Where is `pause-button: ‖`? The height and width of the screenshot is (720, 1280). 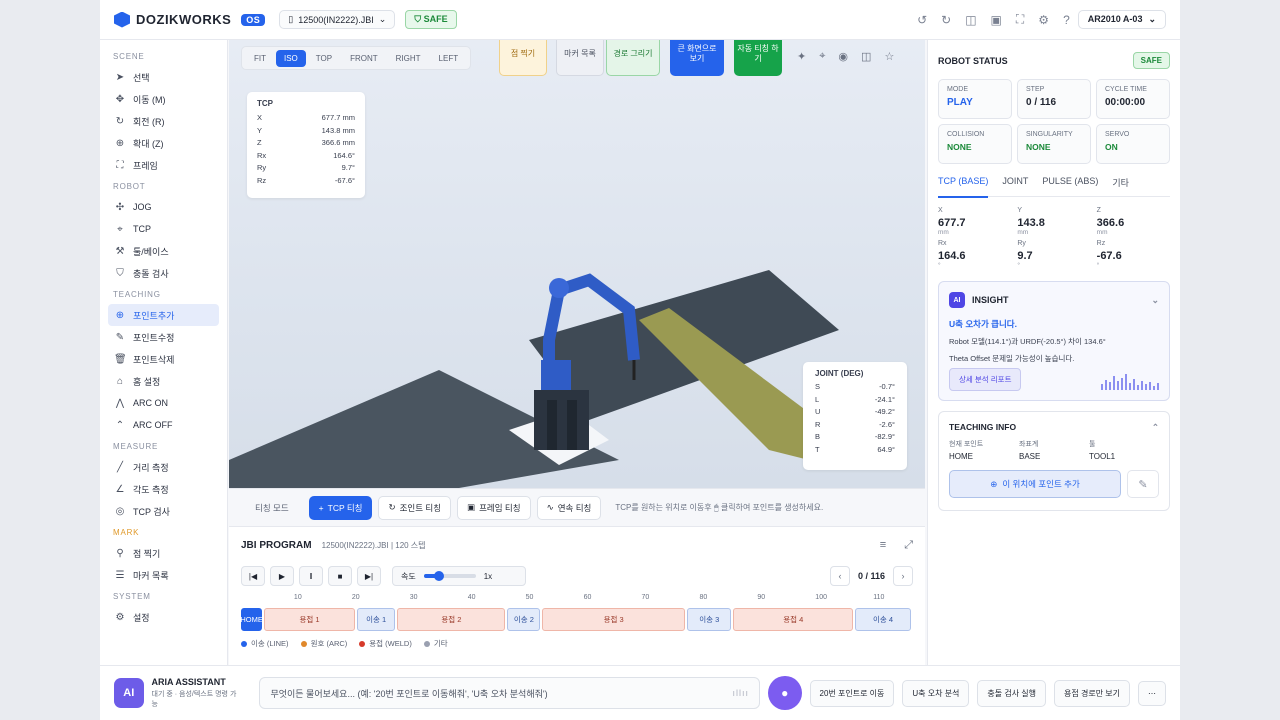
pause-button: ‖ is located at coordinates (311, 576).